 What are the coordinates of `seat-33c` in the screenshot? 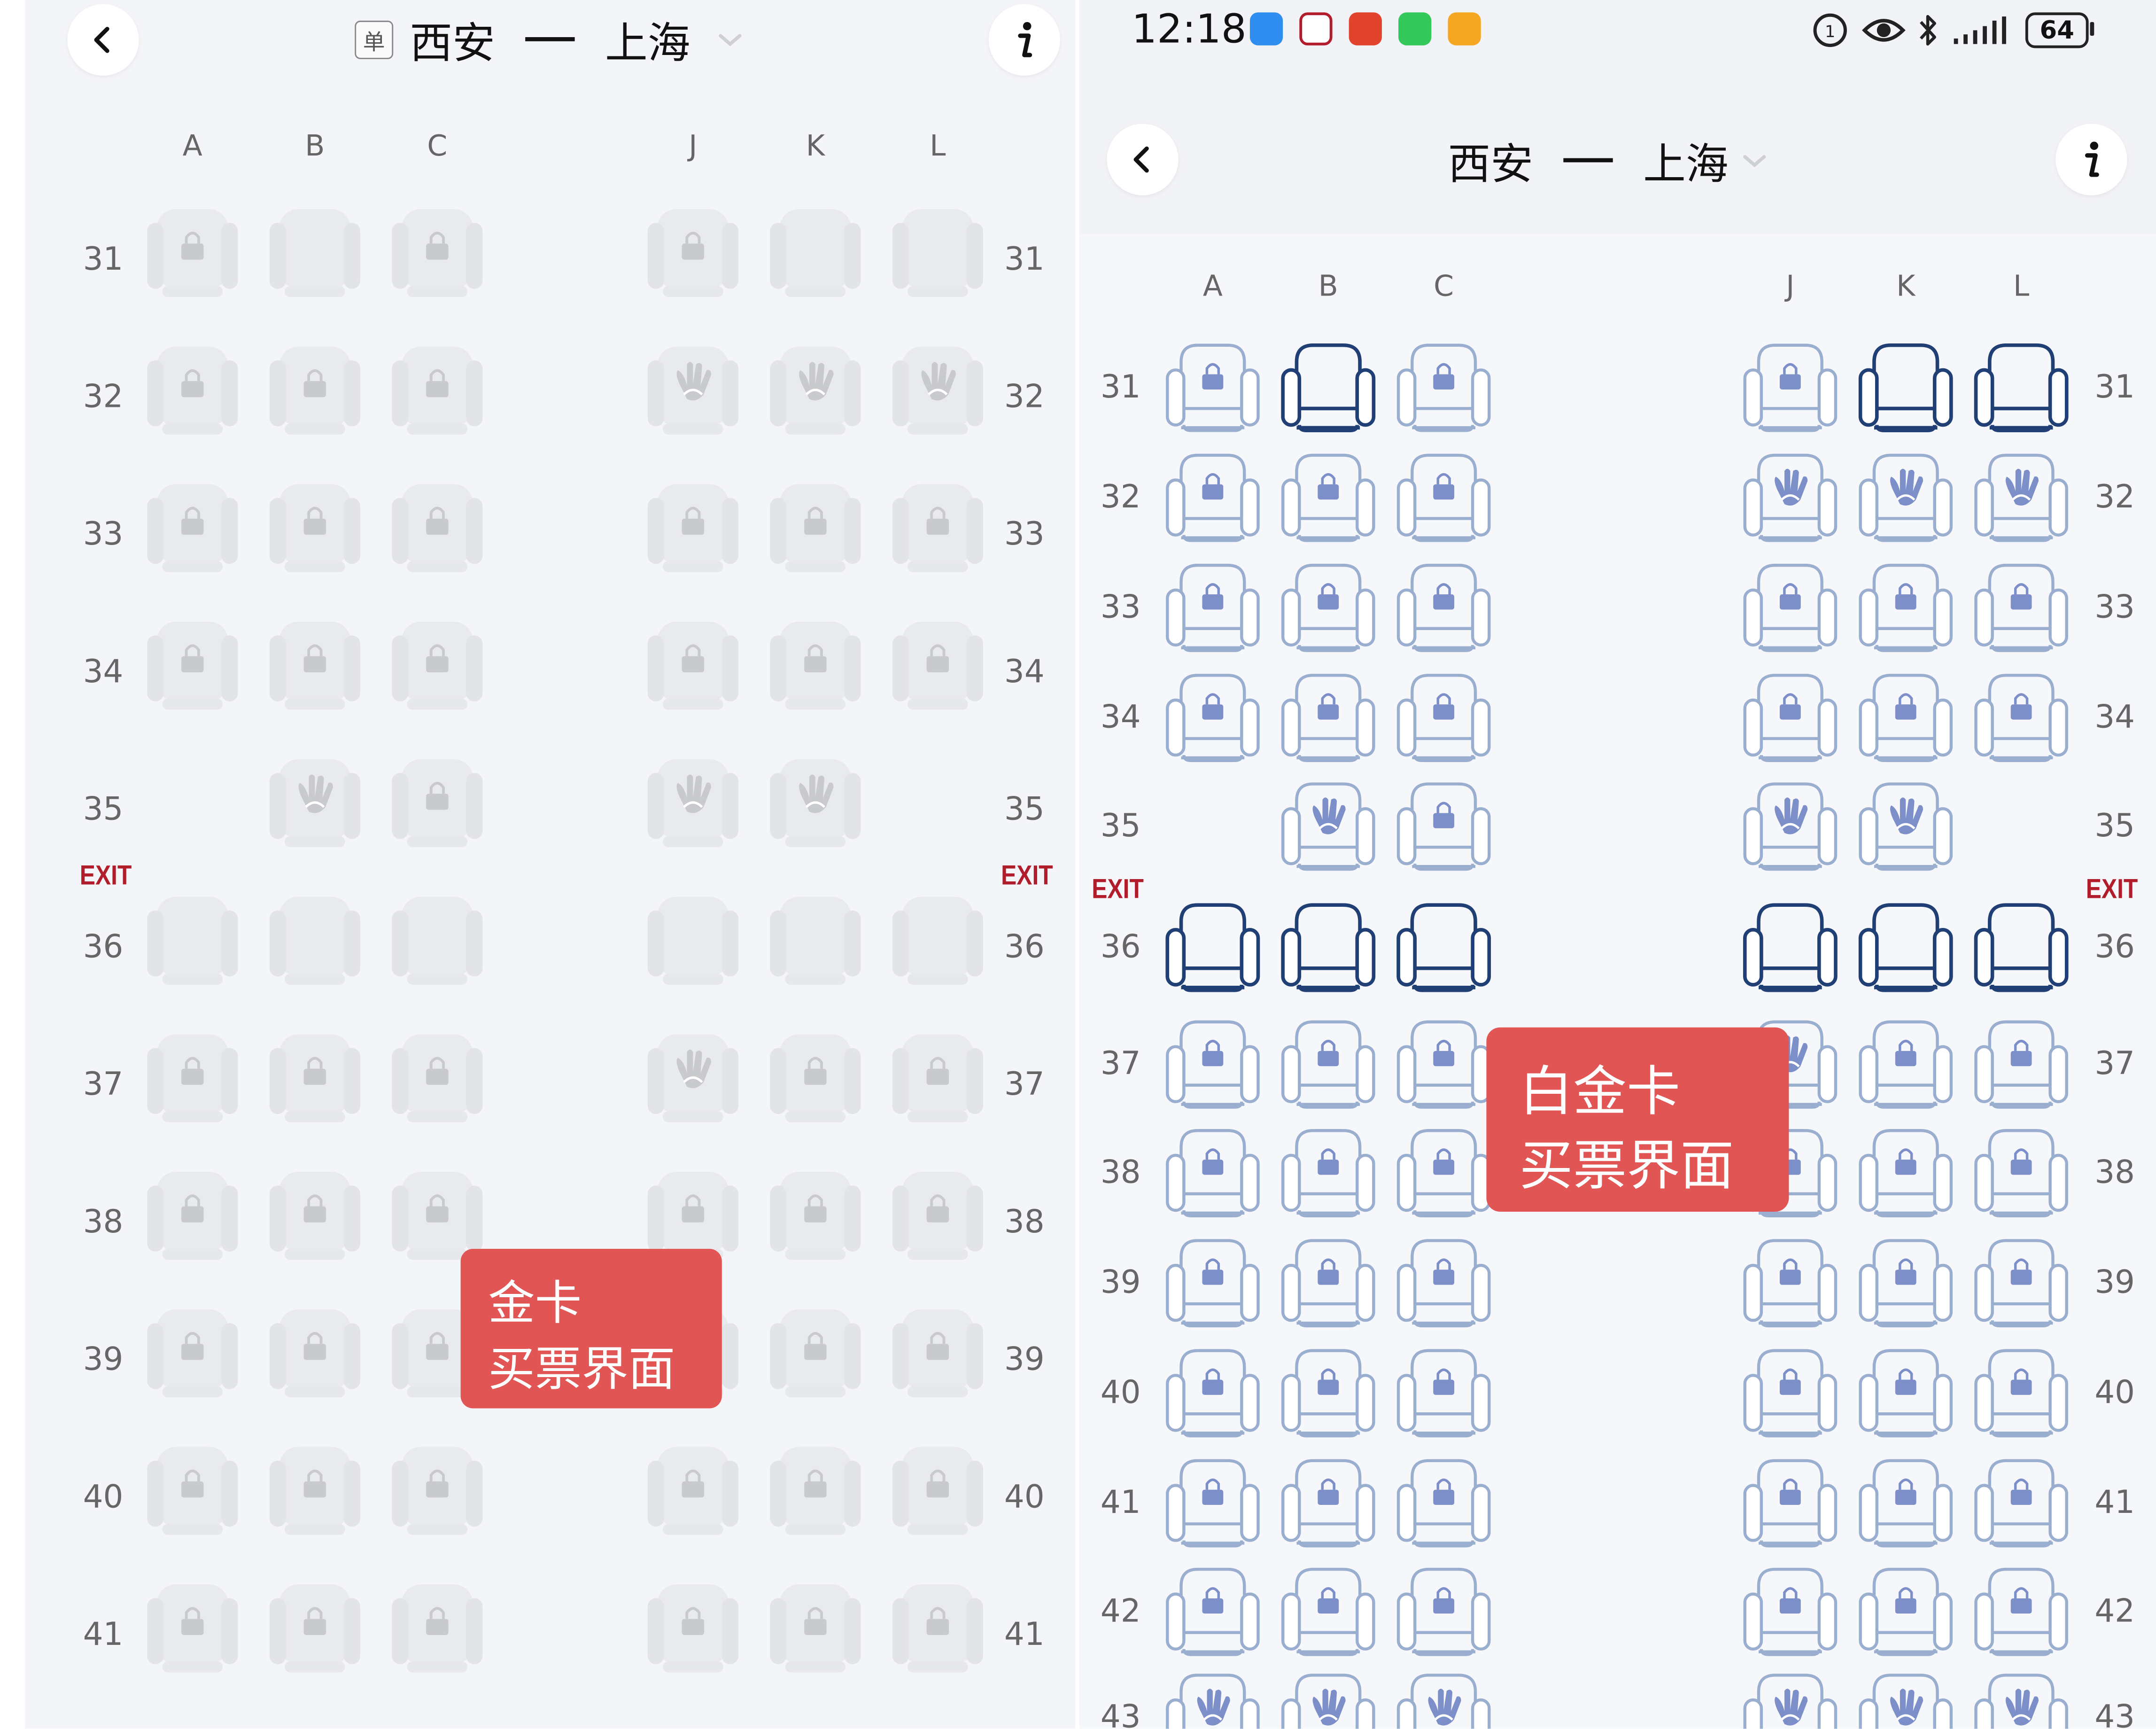 It's located at (438, 528).